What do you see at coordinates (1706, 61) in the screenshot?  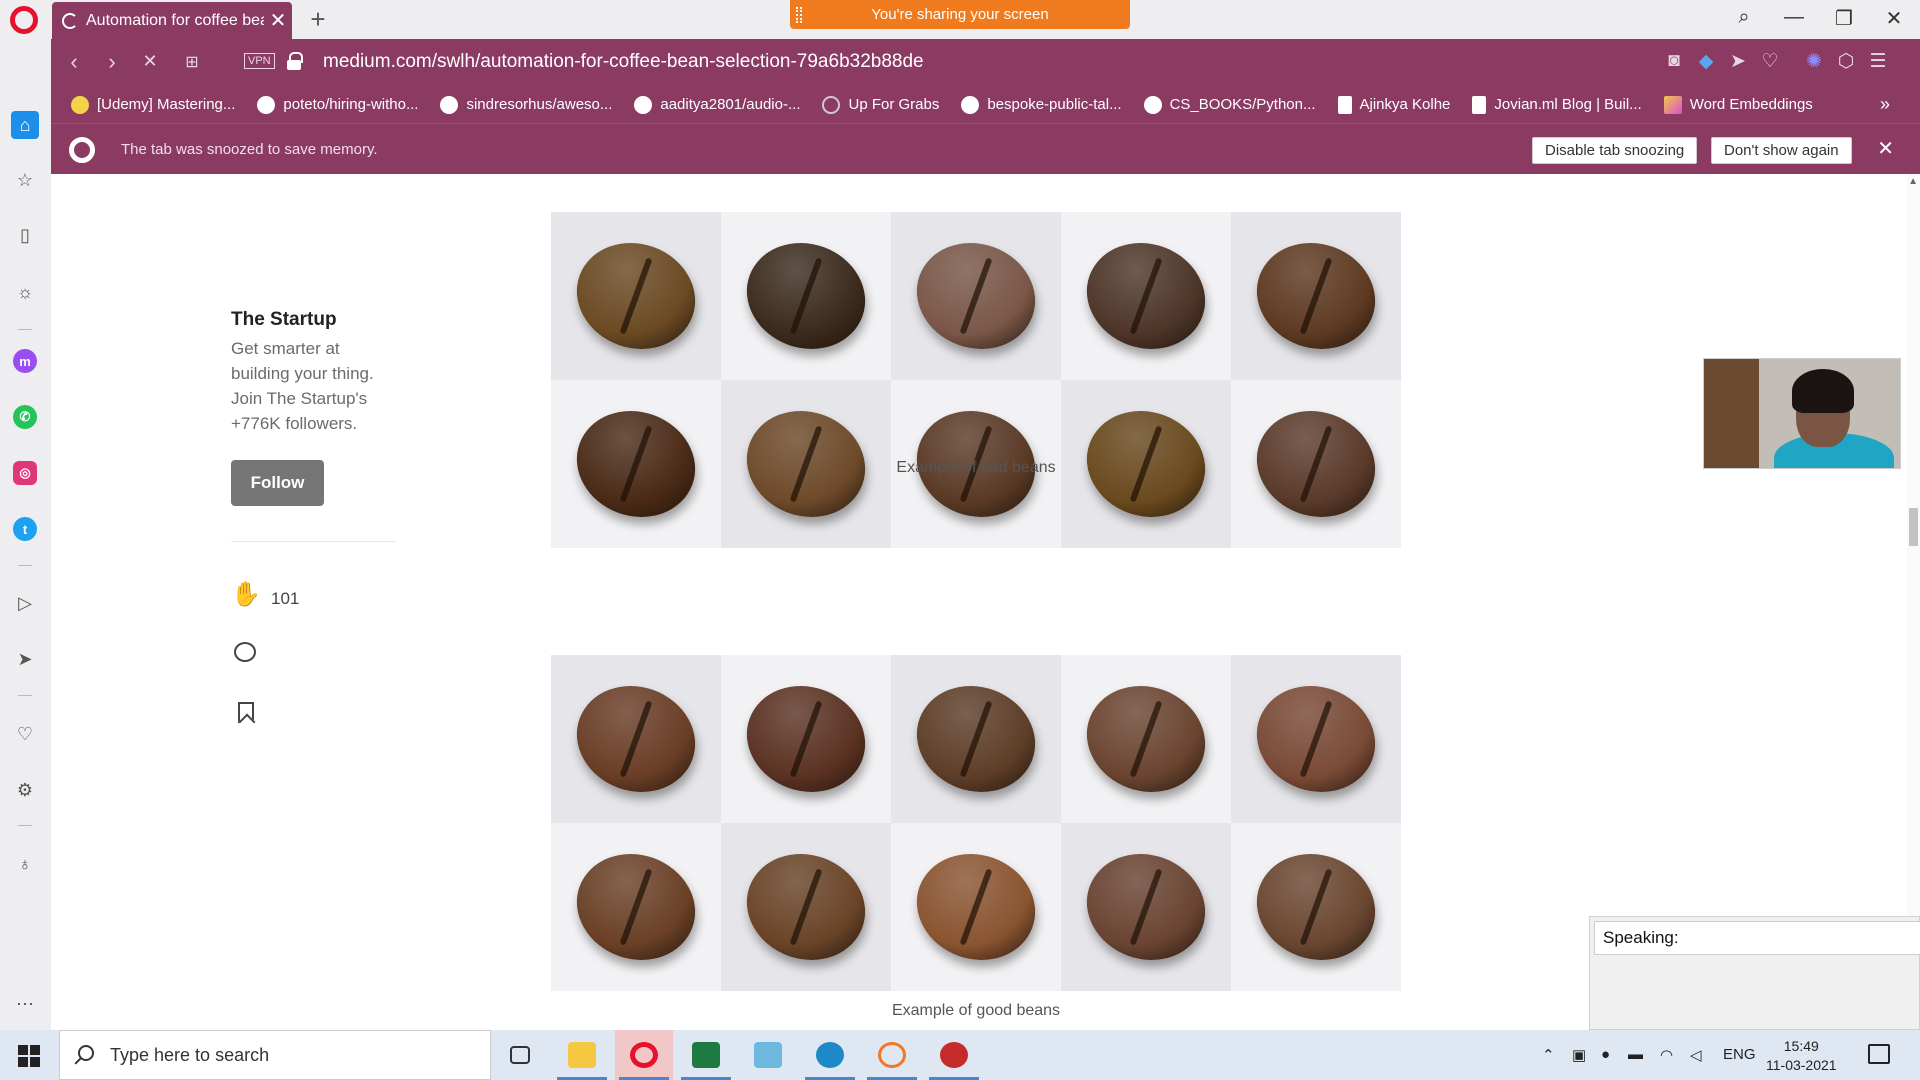 I see `shield-icon: ◆` at bounding box center [1706, 61].